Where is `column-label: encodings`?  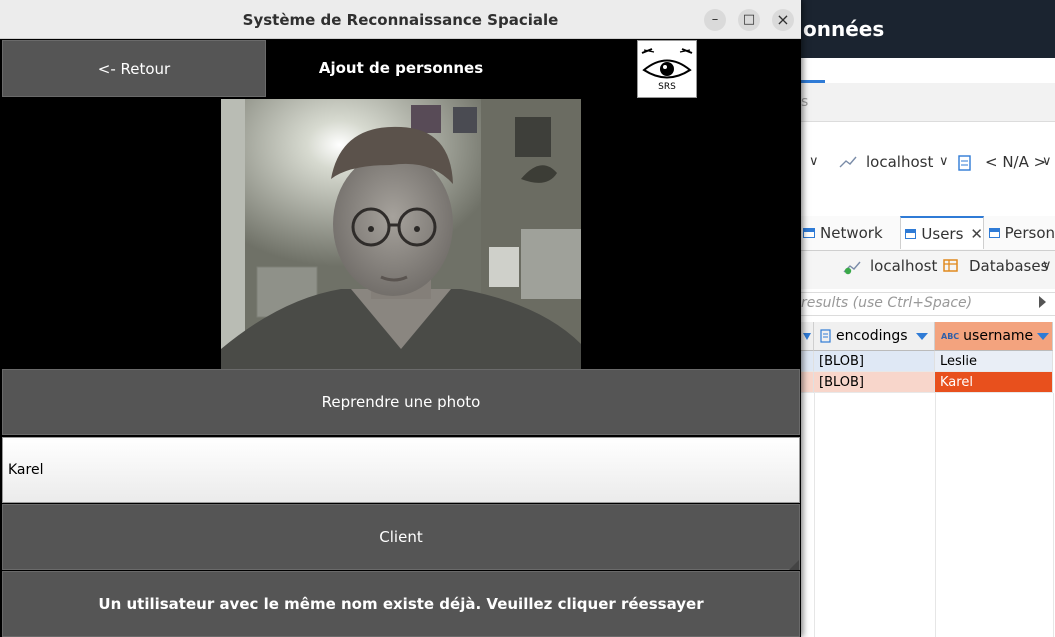 column-label: encodings is located at coordinates (872, 336).